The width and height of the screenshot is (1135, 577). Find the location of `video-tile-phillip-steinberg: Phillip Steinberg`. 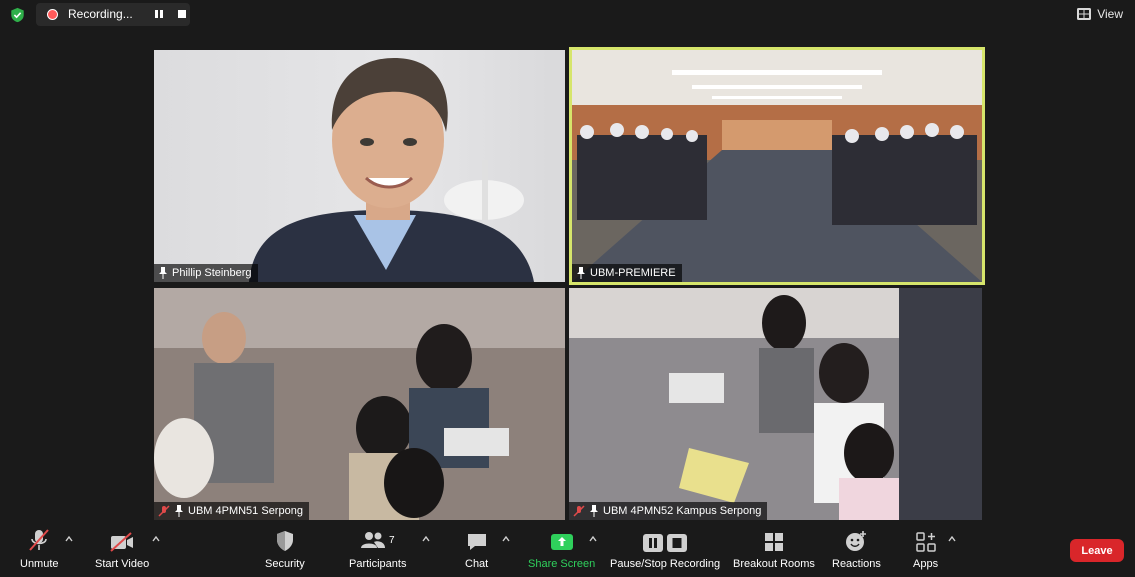

video-tile-phillip-steinberg: Phillip Steinberg is located at coordinates (359, 166).